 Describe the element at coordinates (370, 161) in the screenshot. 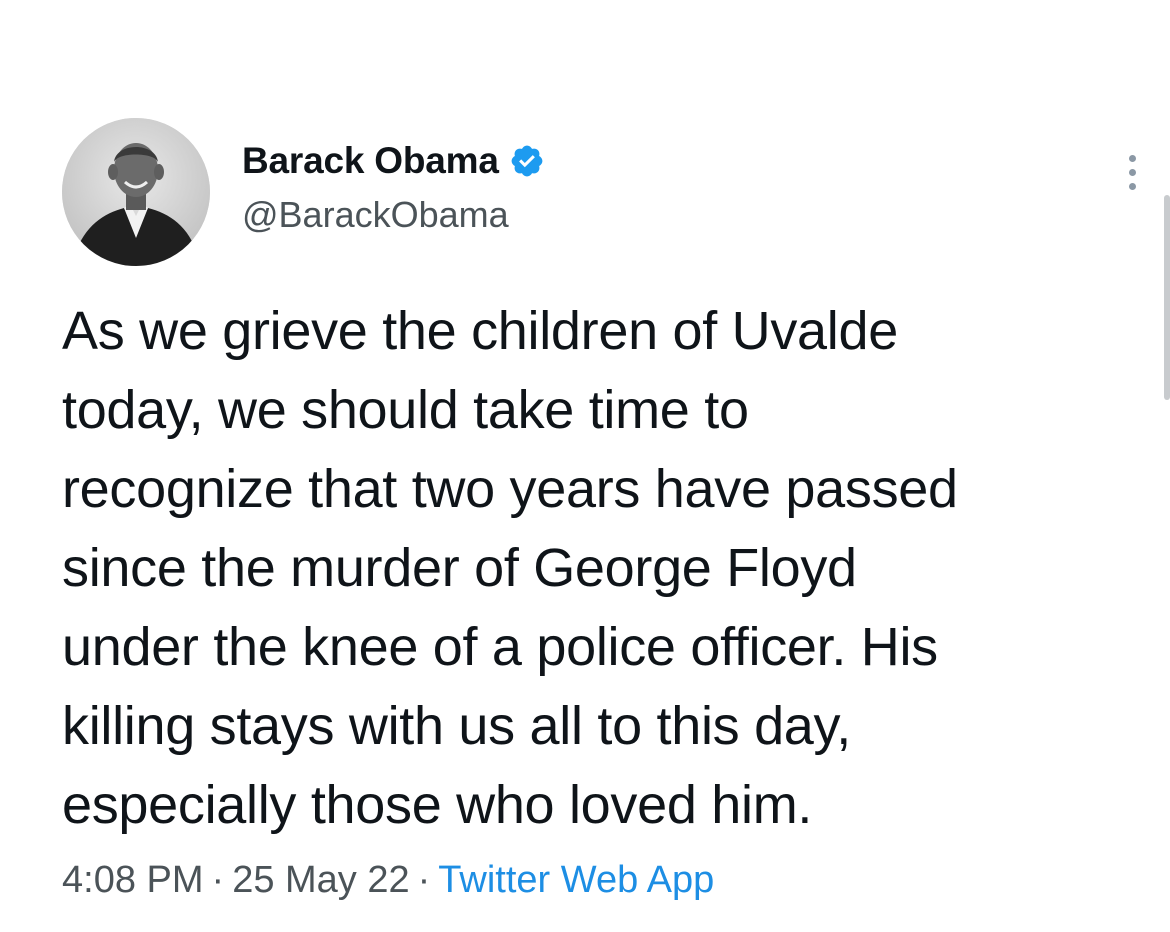

I see `author-display-name: Barack Obama` at that location.